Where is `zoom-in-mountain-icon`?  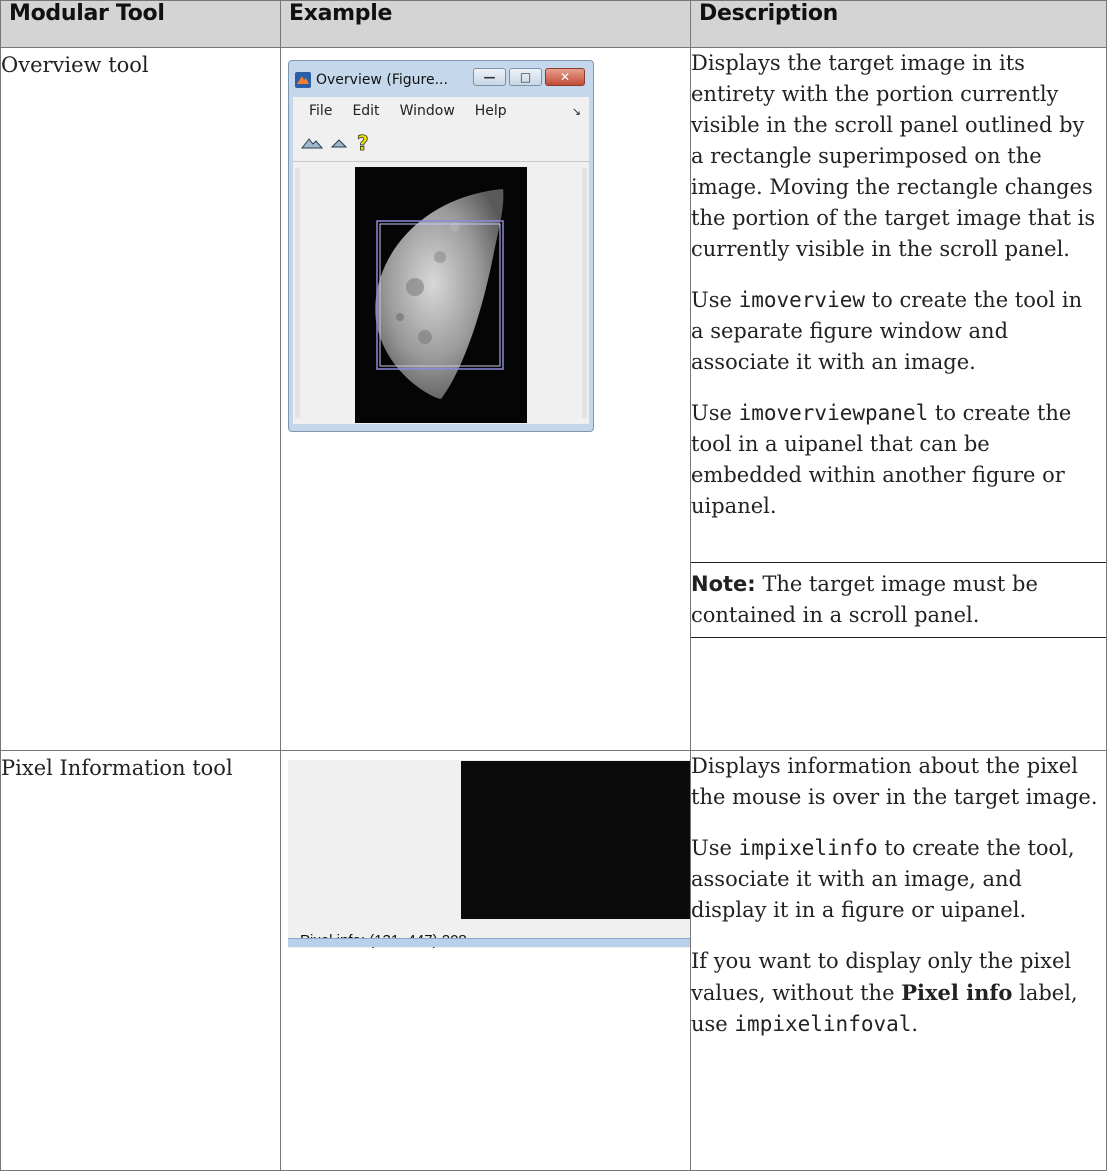
zoom-in-mountain-icon is located at coordinates (312, 143).